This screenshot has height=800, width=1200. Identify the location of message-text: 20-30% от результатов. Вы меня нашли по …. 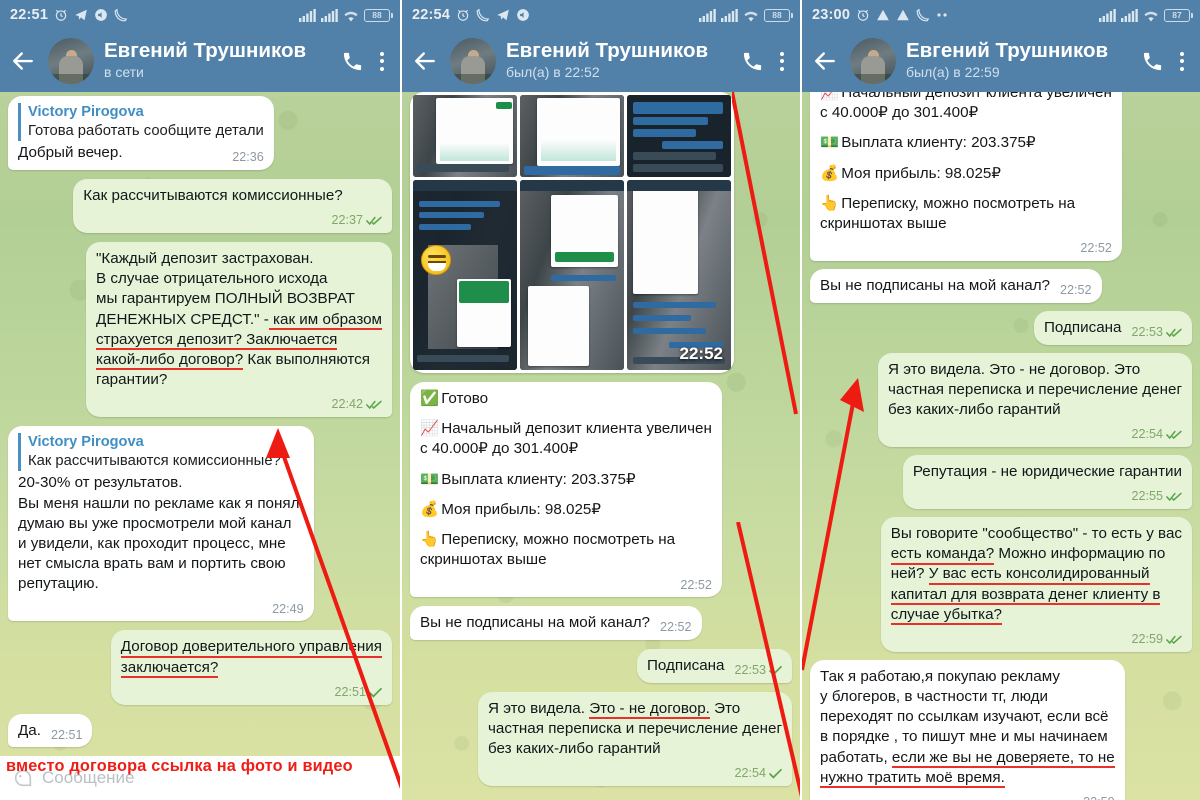
(161, 533).